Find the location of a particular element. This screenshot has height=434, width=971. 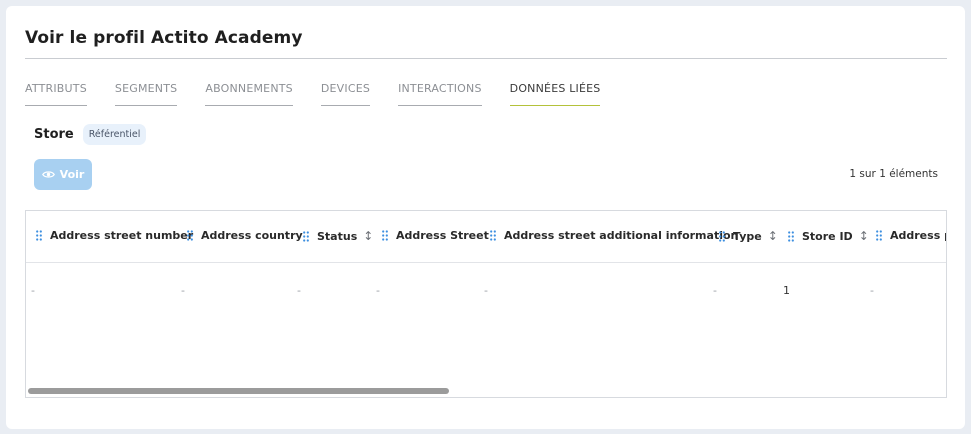

column-header-address-country: Address country is located at coordinates (245, 235).